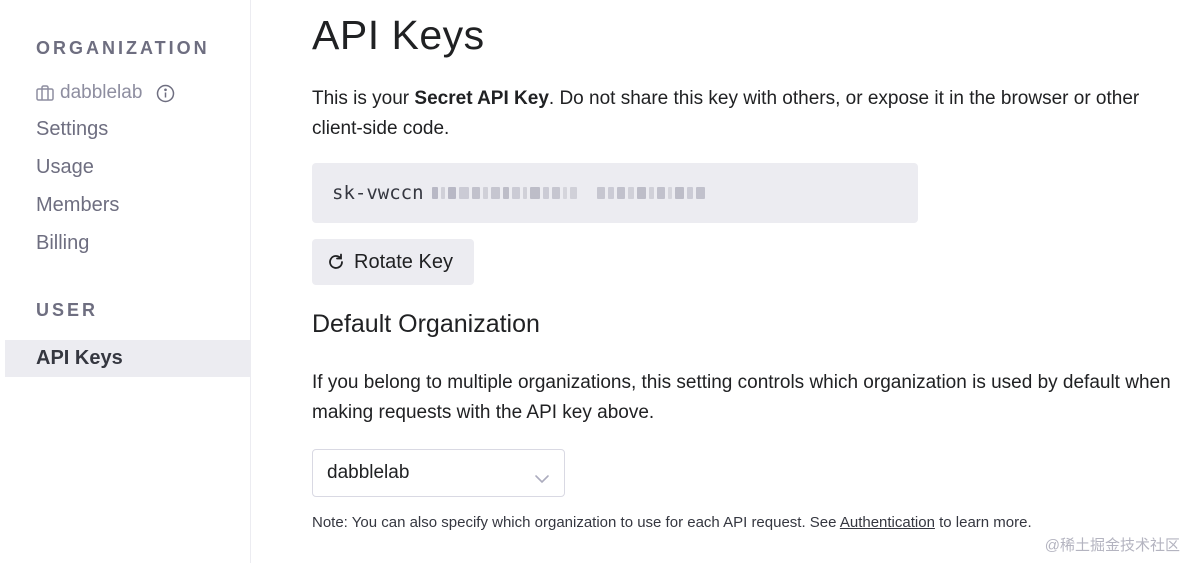  What do you see at coordinates (79, 358) in the screenshot?
I see `sidebar-item-label: API Keys` at bounding box center [79, 358].